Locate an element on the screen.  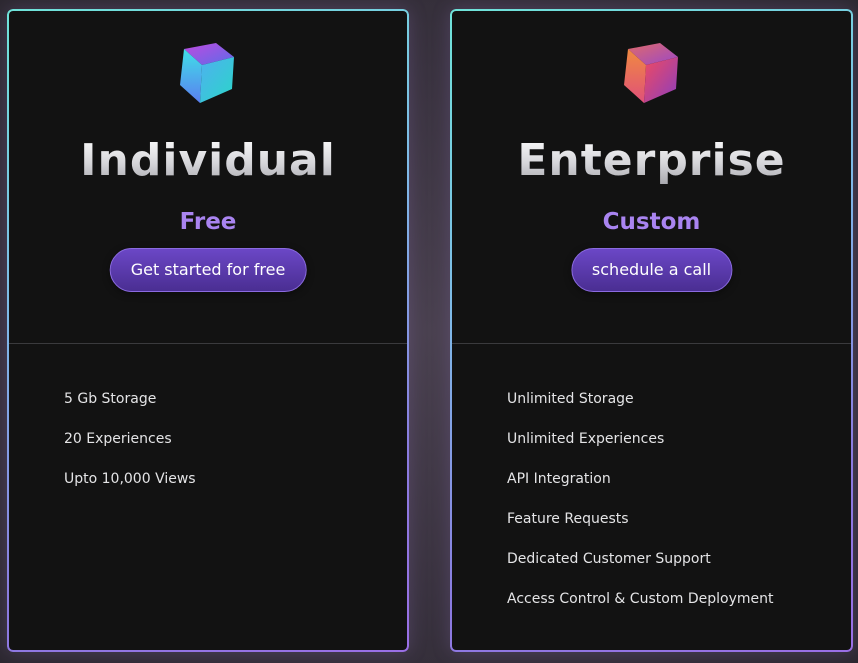
feature-item: Upto 10,000 Views is located at coordinates (130, 479).